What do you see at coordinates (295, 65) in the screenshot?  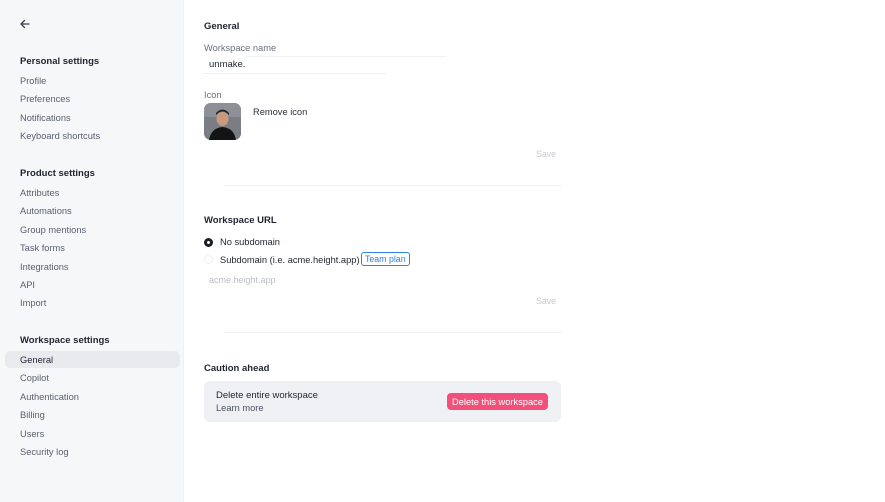 I see `workspace-name-input` at bounding box center [295, 65].